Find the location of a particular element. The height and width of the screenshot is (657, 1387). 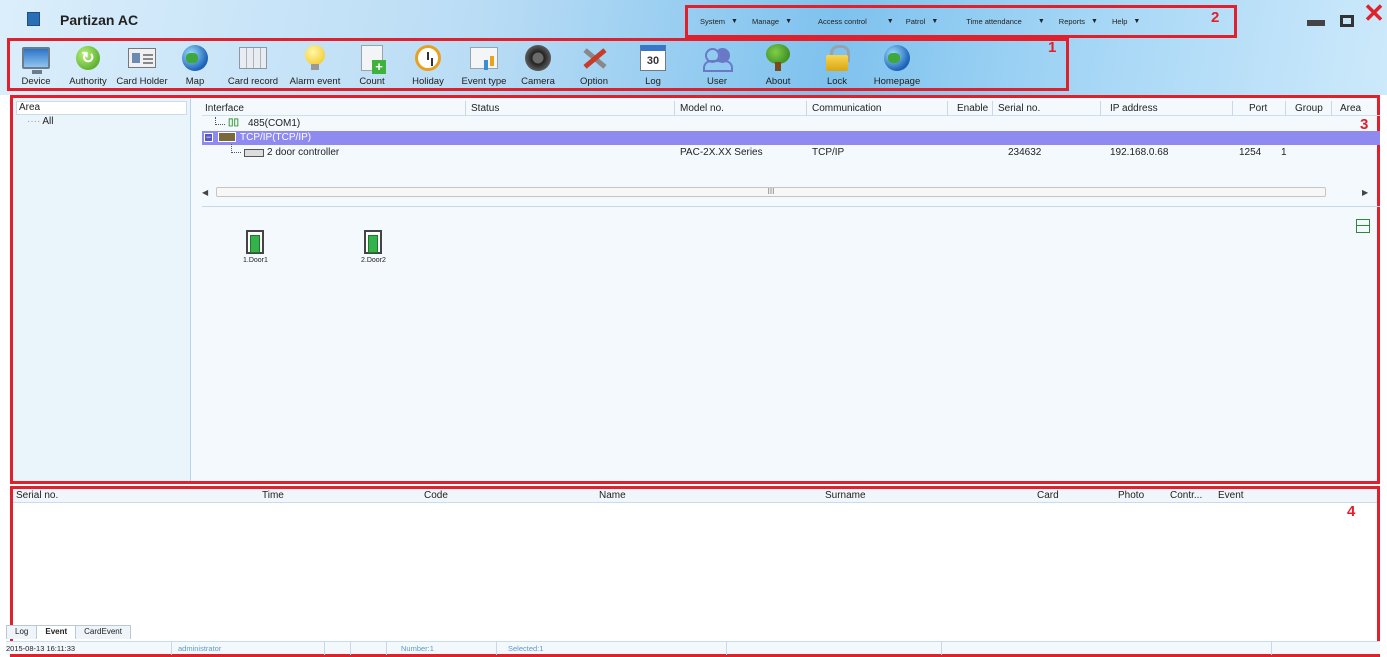

toolbar-homepage-button: Homepage is located at coordinates (897, 65).